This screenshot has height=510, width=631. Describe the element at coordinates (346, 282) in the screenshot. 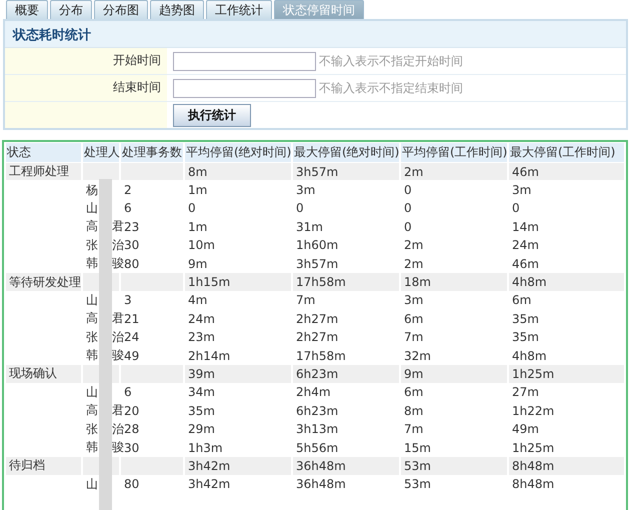

I see `table-cell: 17h58m` at that location.